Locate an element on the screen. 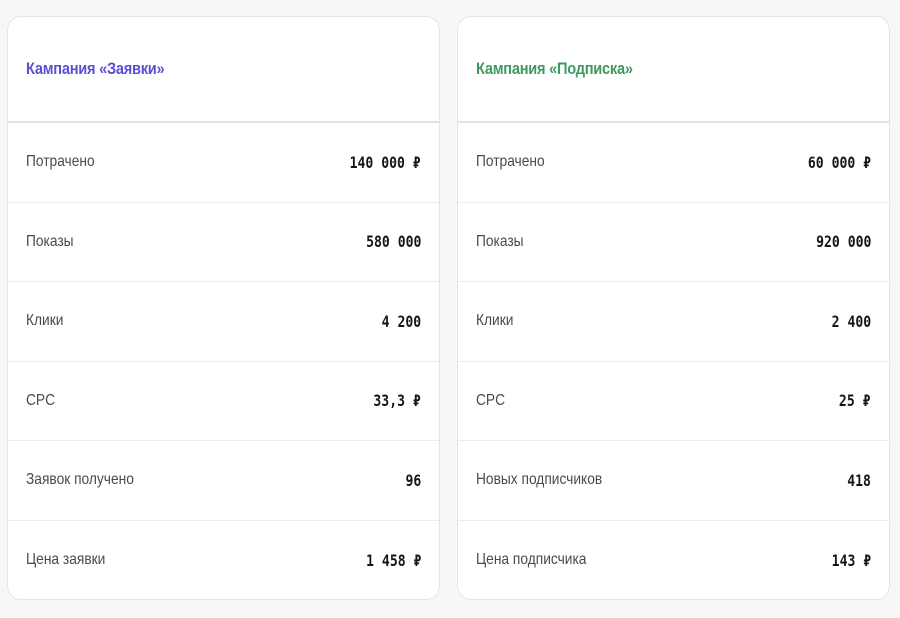 The height and width of the screenshot is (618, 900). metric-value: 25 ₽ is located at coordinates (855, 401).